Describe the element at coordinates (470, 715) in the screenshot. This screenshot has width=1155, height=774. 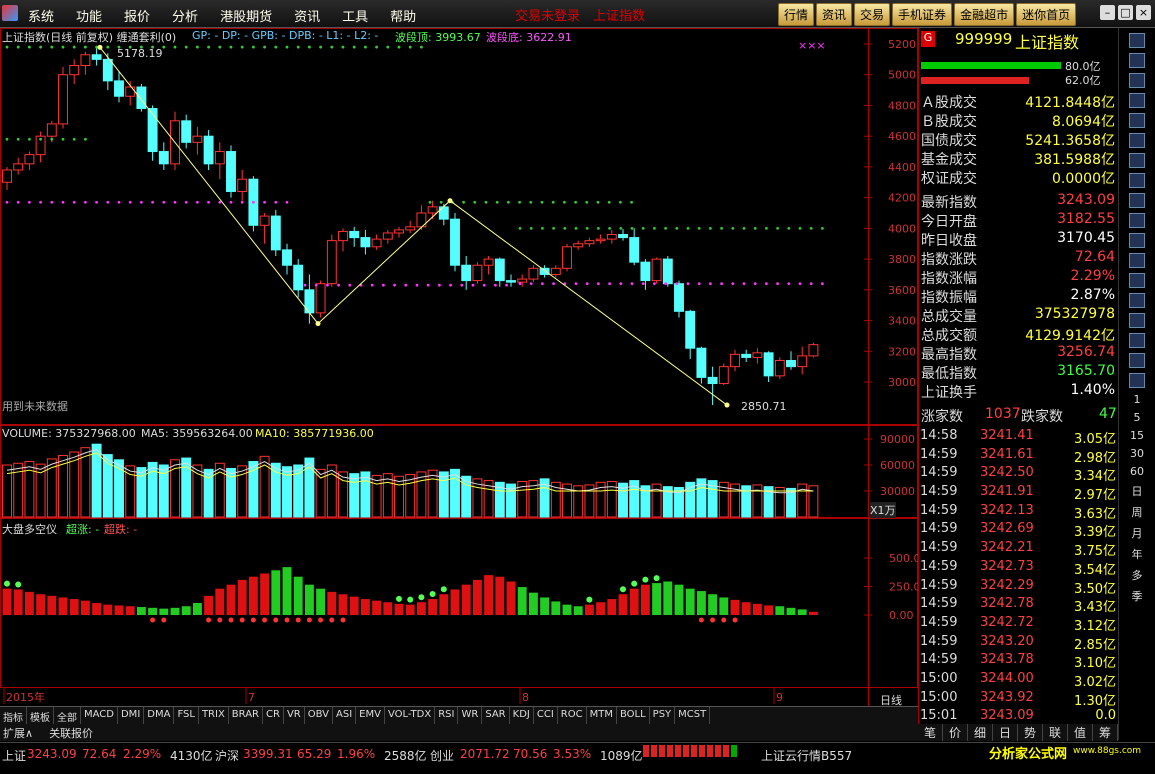
I see `indicator-tab: WR` at that location.